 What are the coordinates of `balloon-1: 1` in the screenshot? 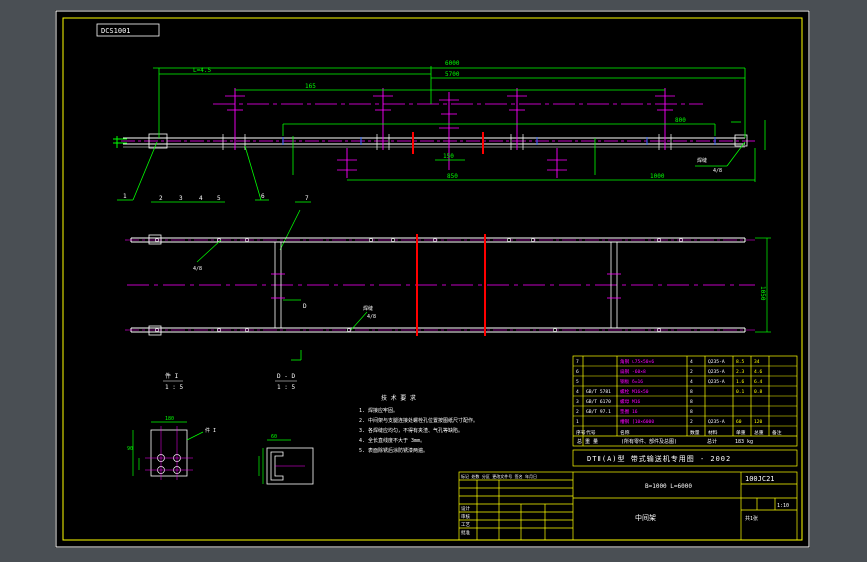 It's located at (125, 196).